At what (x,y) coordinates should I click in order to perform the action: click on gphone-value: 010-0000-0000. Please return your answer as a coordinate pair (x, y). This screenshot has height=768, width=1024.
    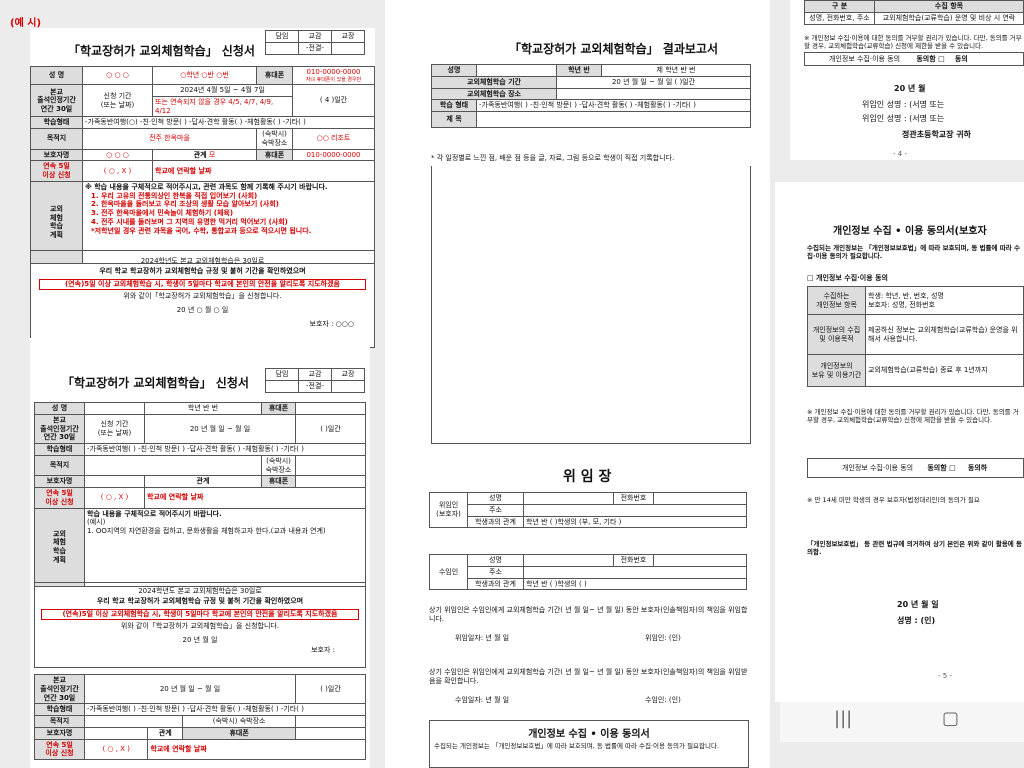
    Looking at the image, I should click on (333, 155).